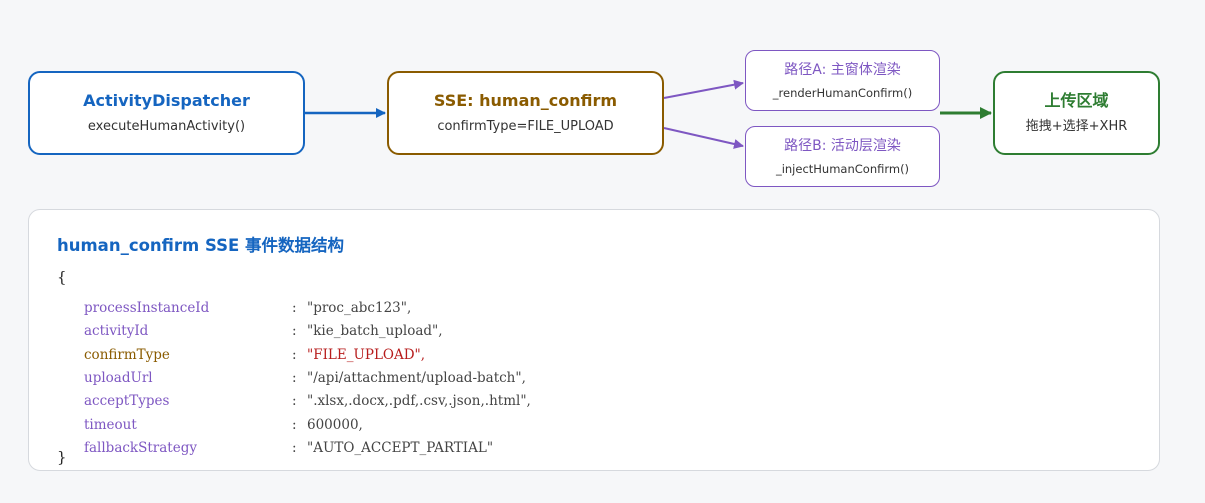  I want to click on node-title: SSE: human_confirm, so click(525, 100).